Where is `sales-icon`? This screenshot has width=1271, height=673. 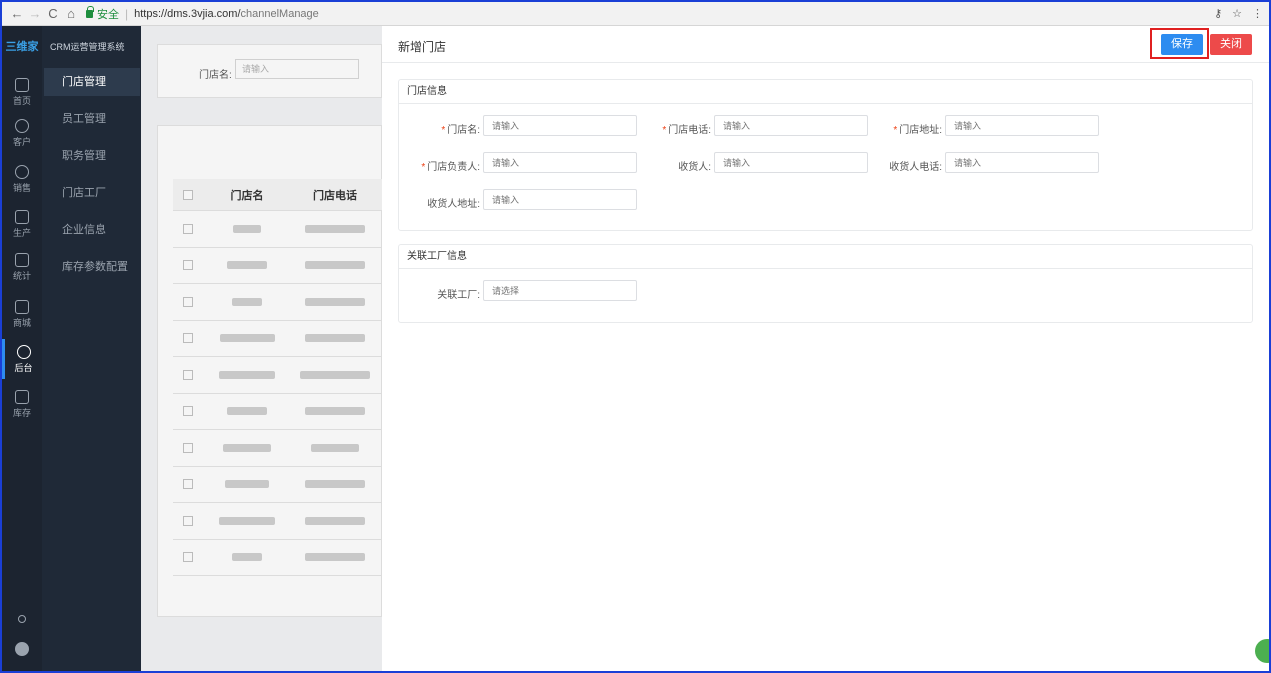
sales-icon is located at coordinates (22, 171).